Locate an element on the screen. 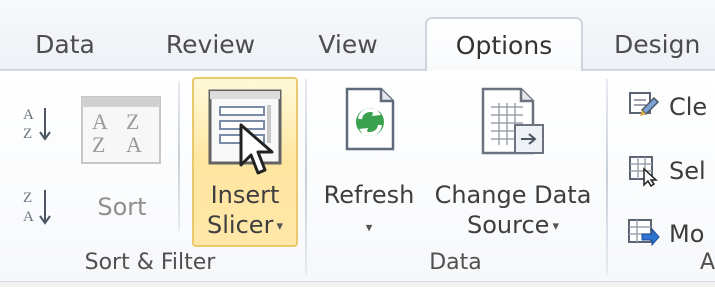  tab-review: Review is located at coordinates (210, 44).